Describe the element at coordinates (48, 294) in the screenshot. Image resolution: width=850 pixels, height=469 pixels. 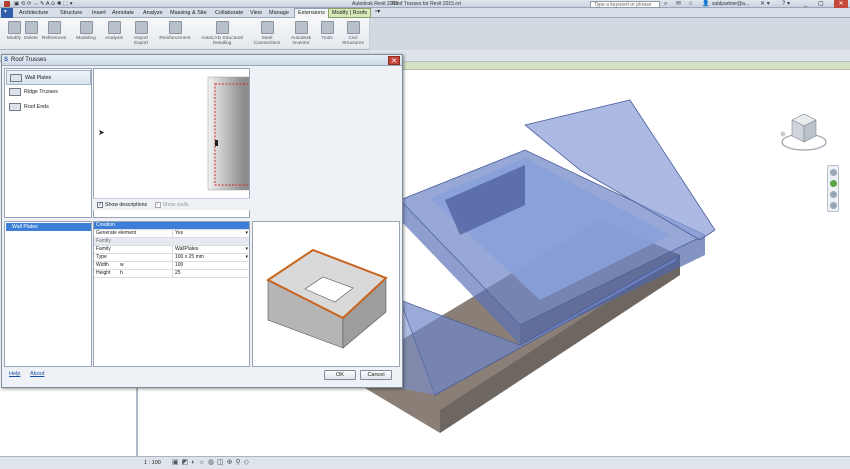
I see `element-list: Wall Plates` at that location.